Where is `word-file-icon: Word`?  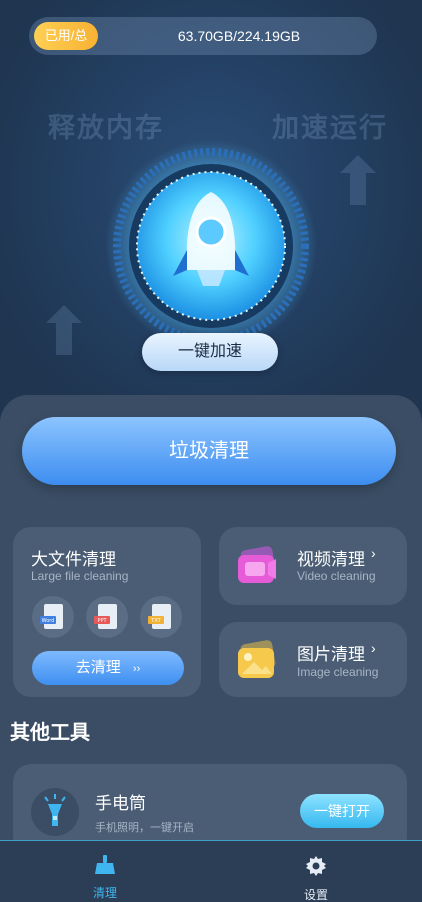 word-file-icon: Word is located at coordinates (53, 617).